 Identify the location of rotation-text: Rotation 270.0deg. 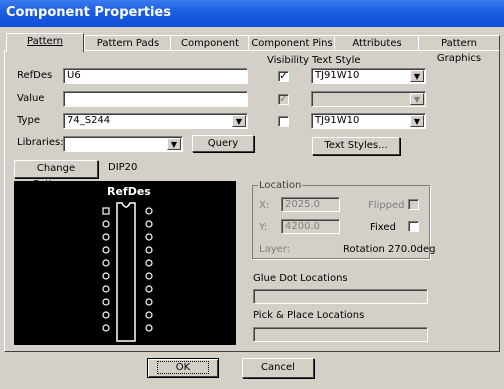
(389, 249).